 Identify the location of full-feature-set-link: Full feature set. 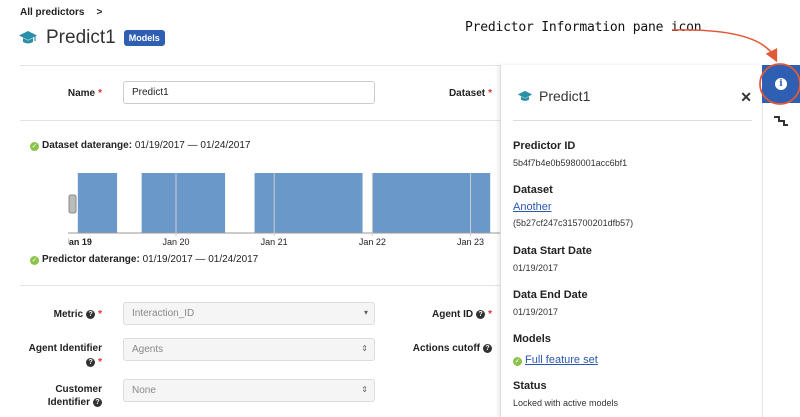
(561, 360).